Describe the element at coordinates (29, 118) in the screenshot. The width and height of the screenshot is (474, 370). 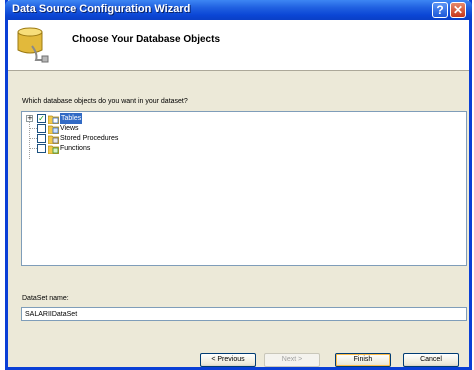
I see `tables-expander: +` at that location.